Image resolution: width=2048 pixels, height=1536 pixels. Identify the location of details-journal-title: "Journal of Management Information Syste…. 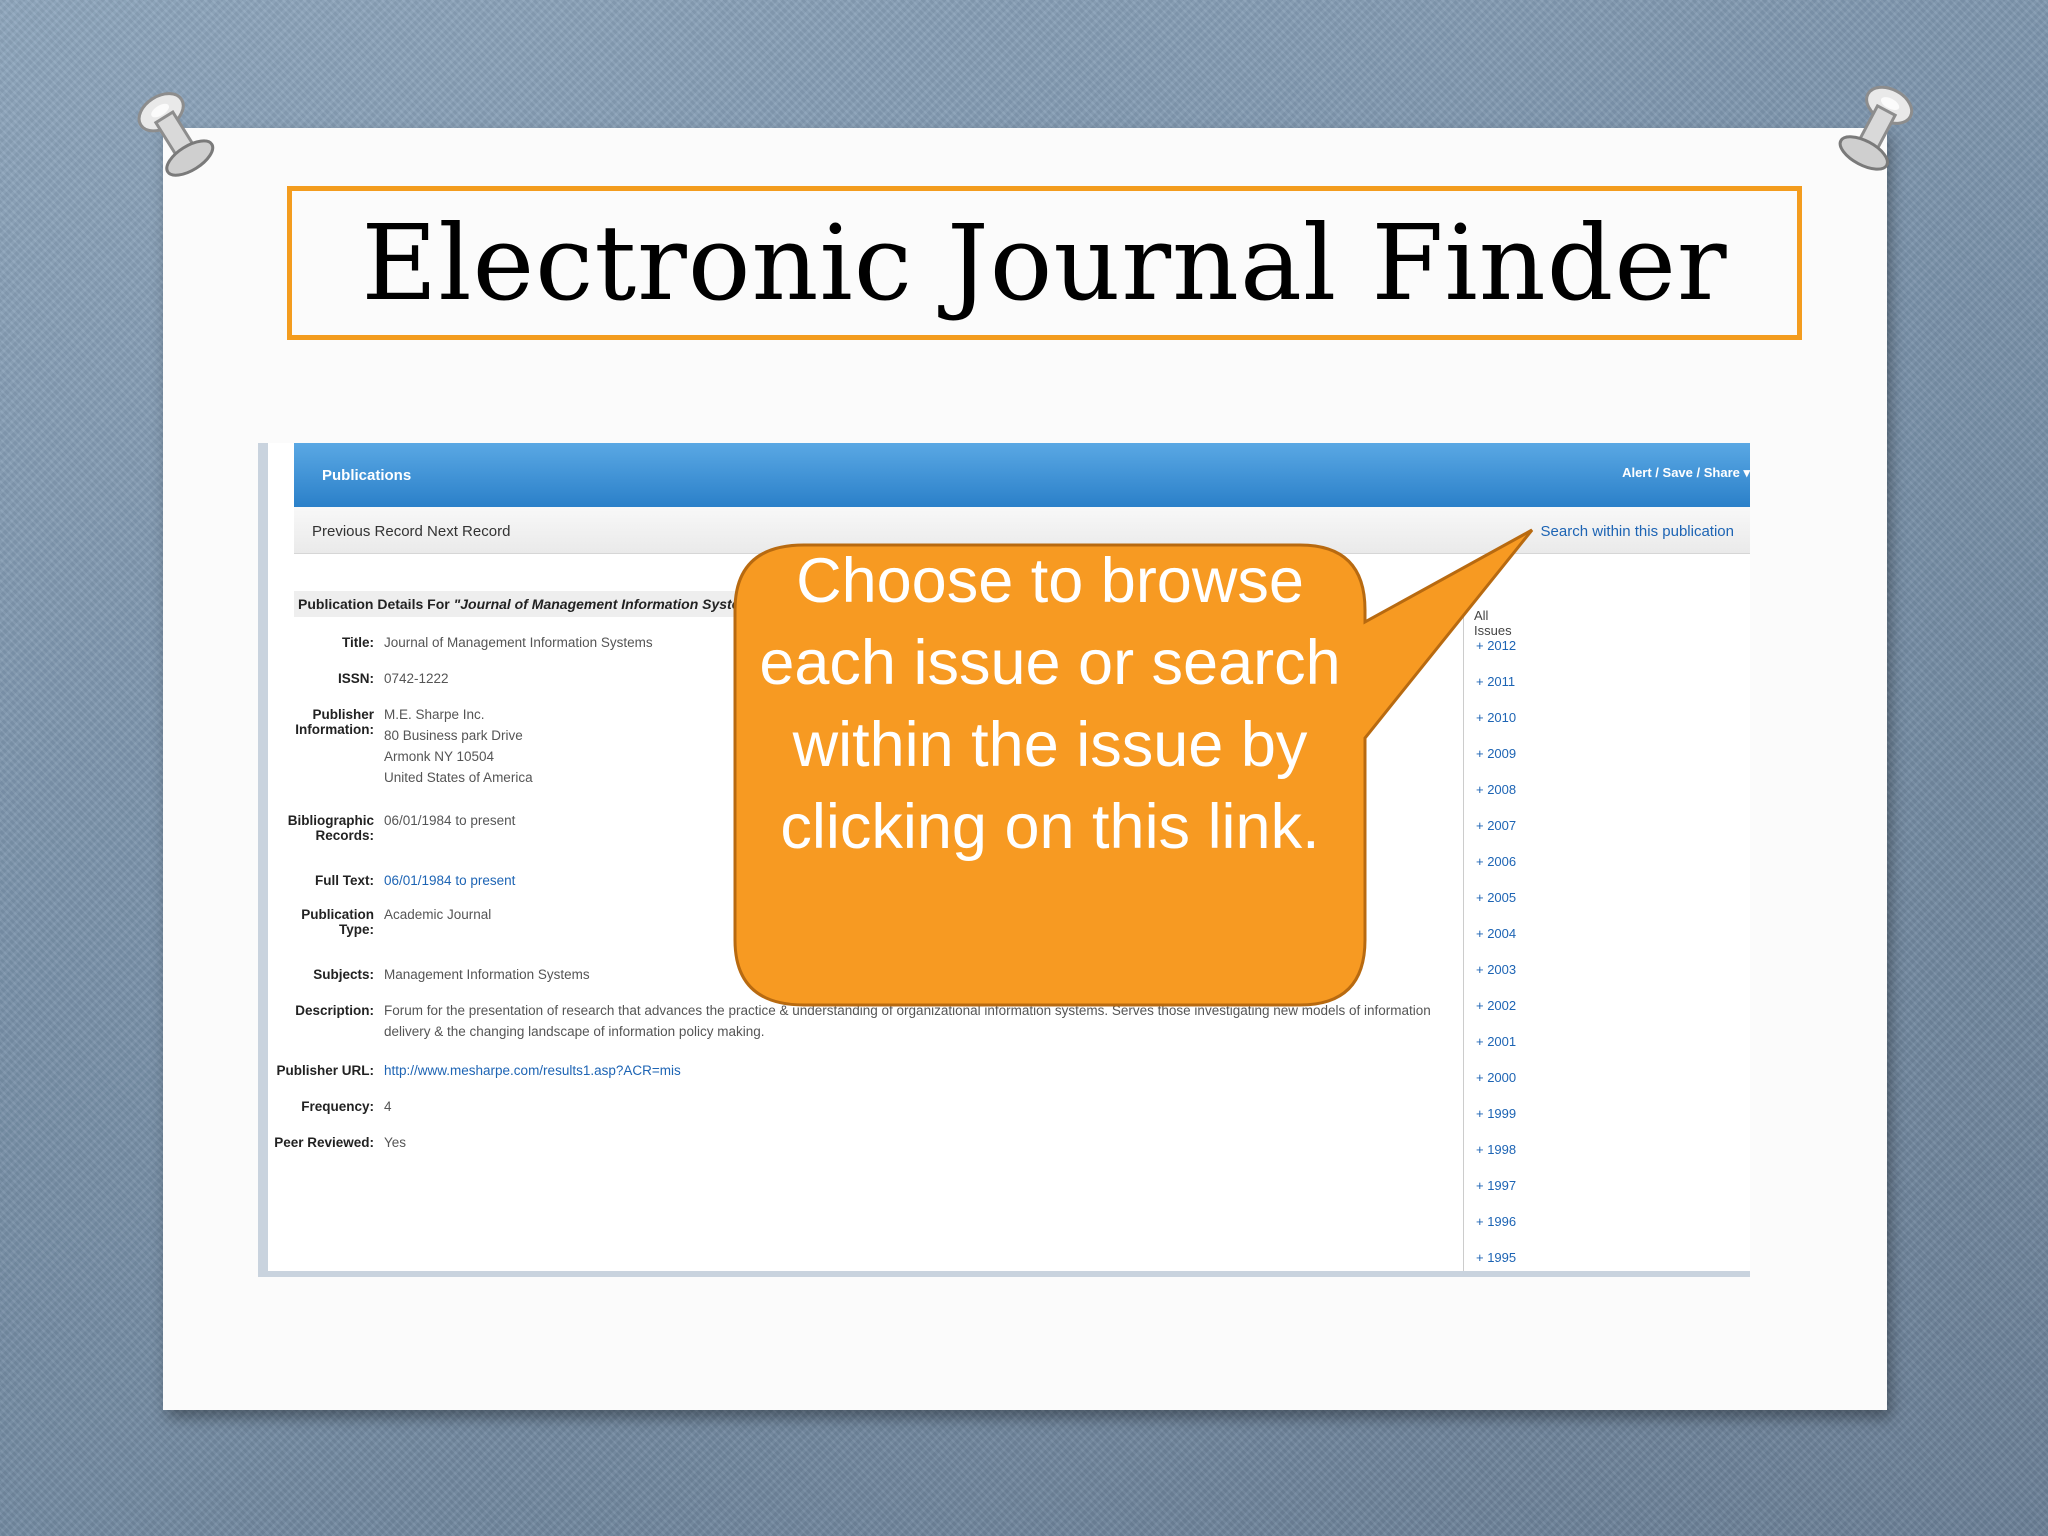
(610, 604).